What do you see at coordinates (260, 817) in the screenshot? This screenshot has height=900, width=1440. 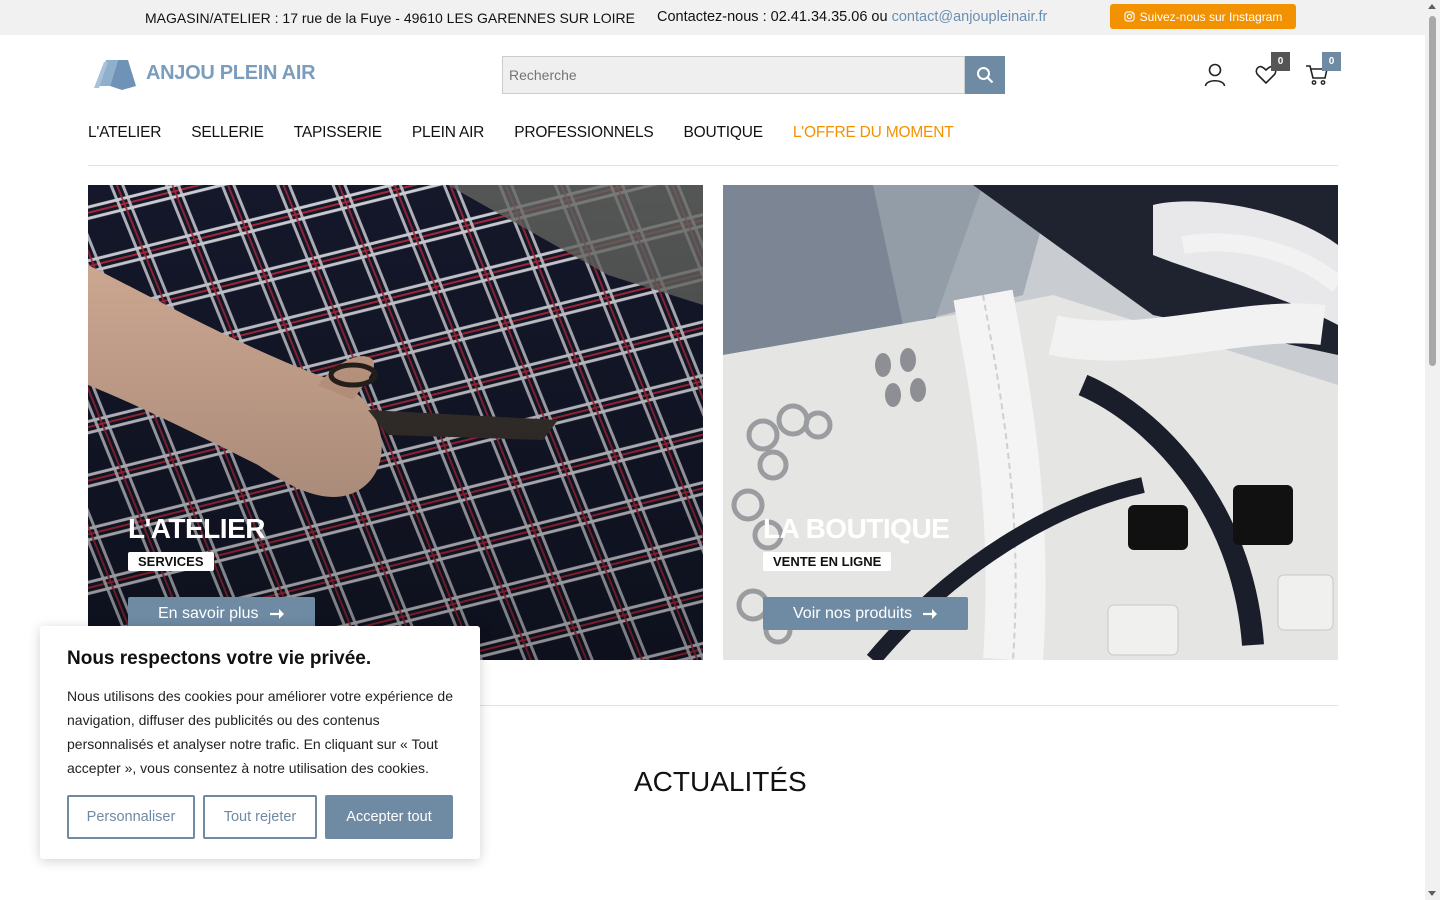 I see `cookie-reject-button: Tout rejeter` at bounding box center [260, 817].